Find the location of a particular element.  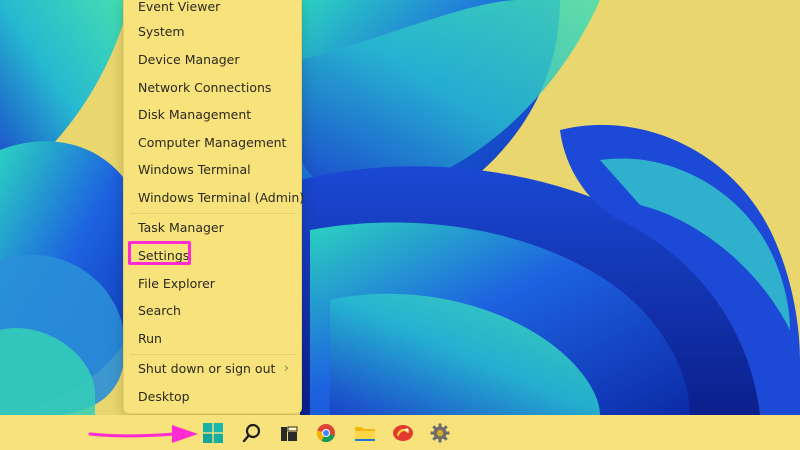

magnifier-icon is located at coordinates (251, 433).